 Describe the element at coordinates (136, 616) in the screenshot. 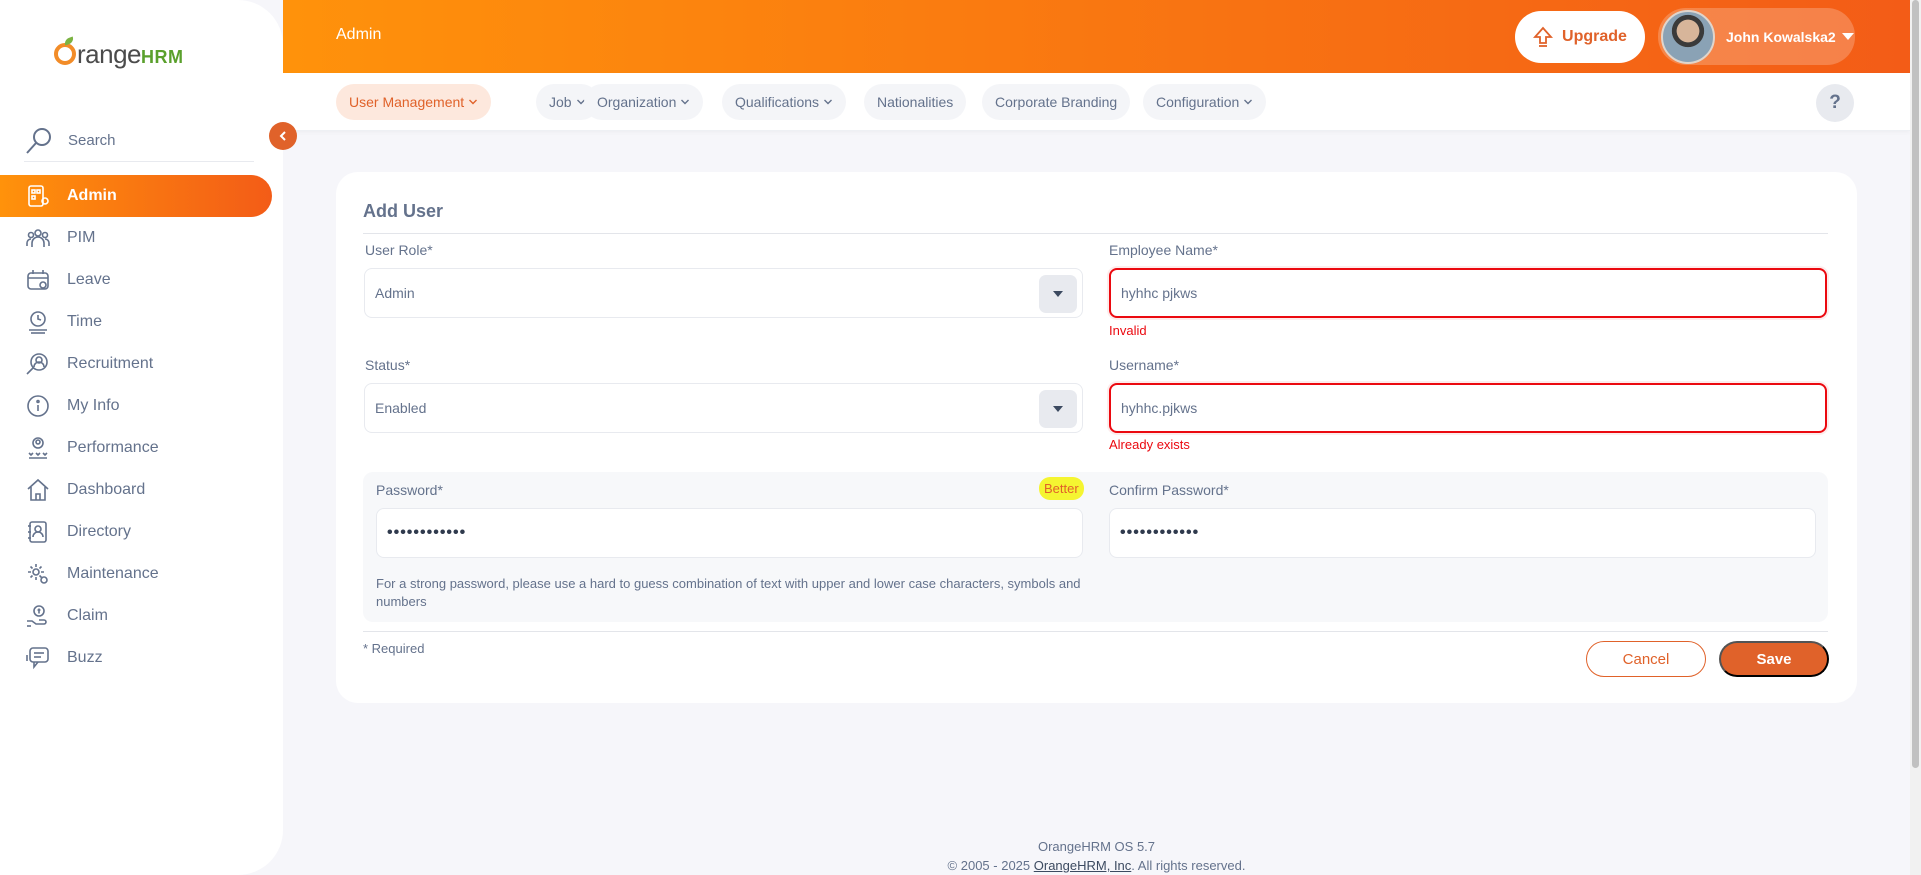

I see `sidebar-item-claim: Claim` at that location.